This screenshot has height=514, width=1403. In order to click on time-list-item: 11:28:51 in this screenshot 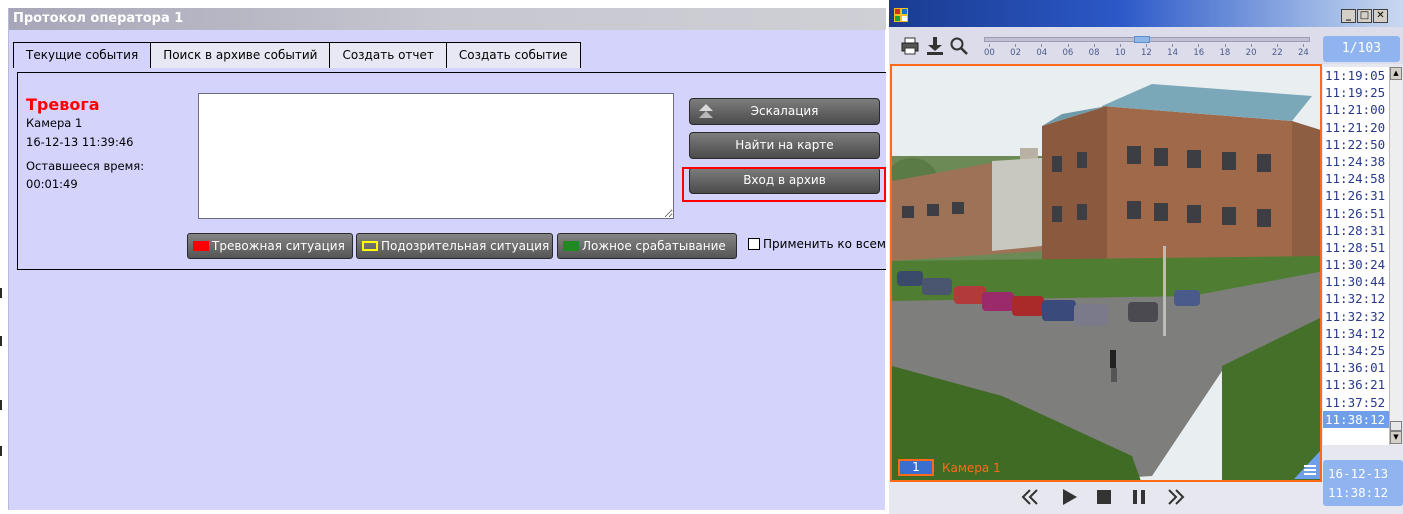, I will do `click(1356, 247)`.